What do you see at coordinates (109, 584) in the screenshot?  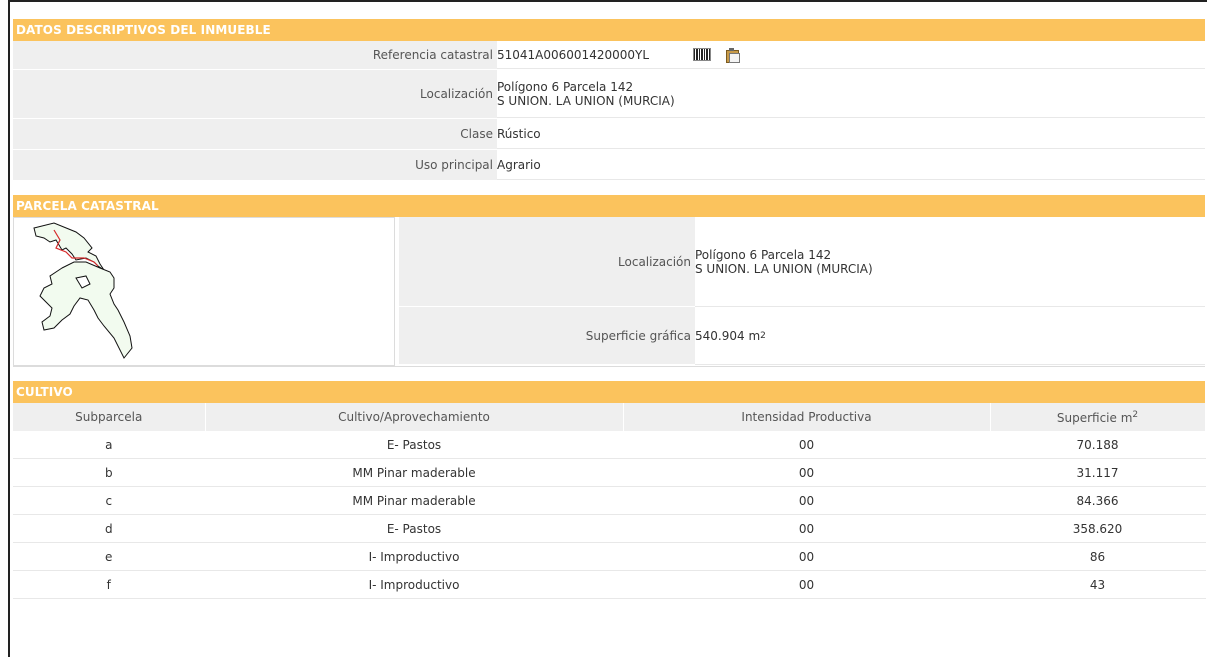 I see `cell-sub: f` at bounding box center [109, 584].